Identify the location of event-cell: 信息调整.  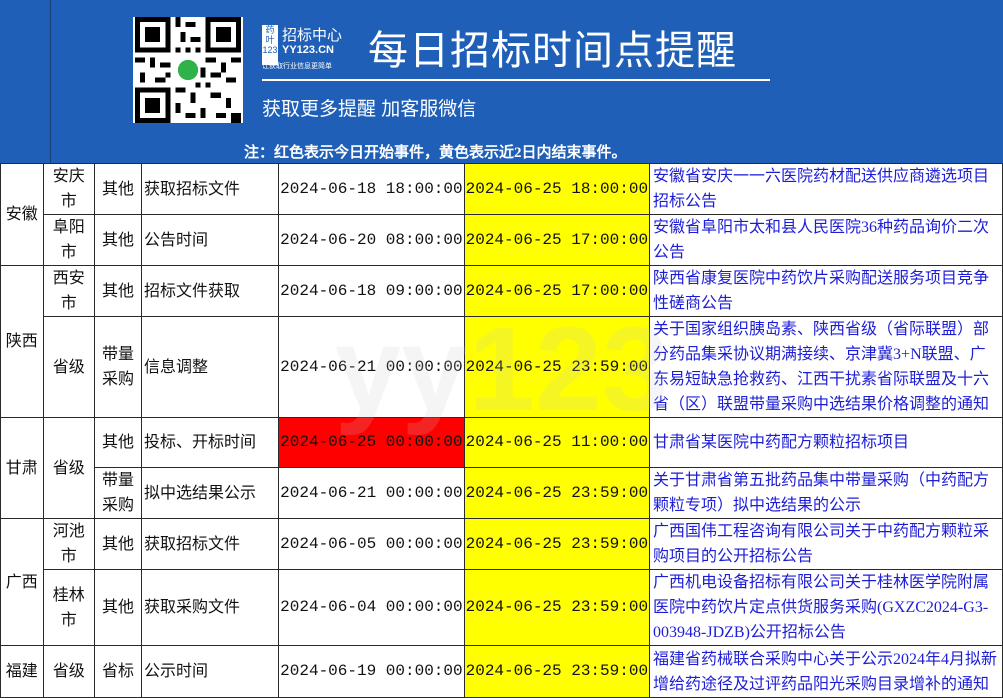
(210, 367).